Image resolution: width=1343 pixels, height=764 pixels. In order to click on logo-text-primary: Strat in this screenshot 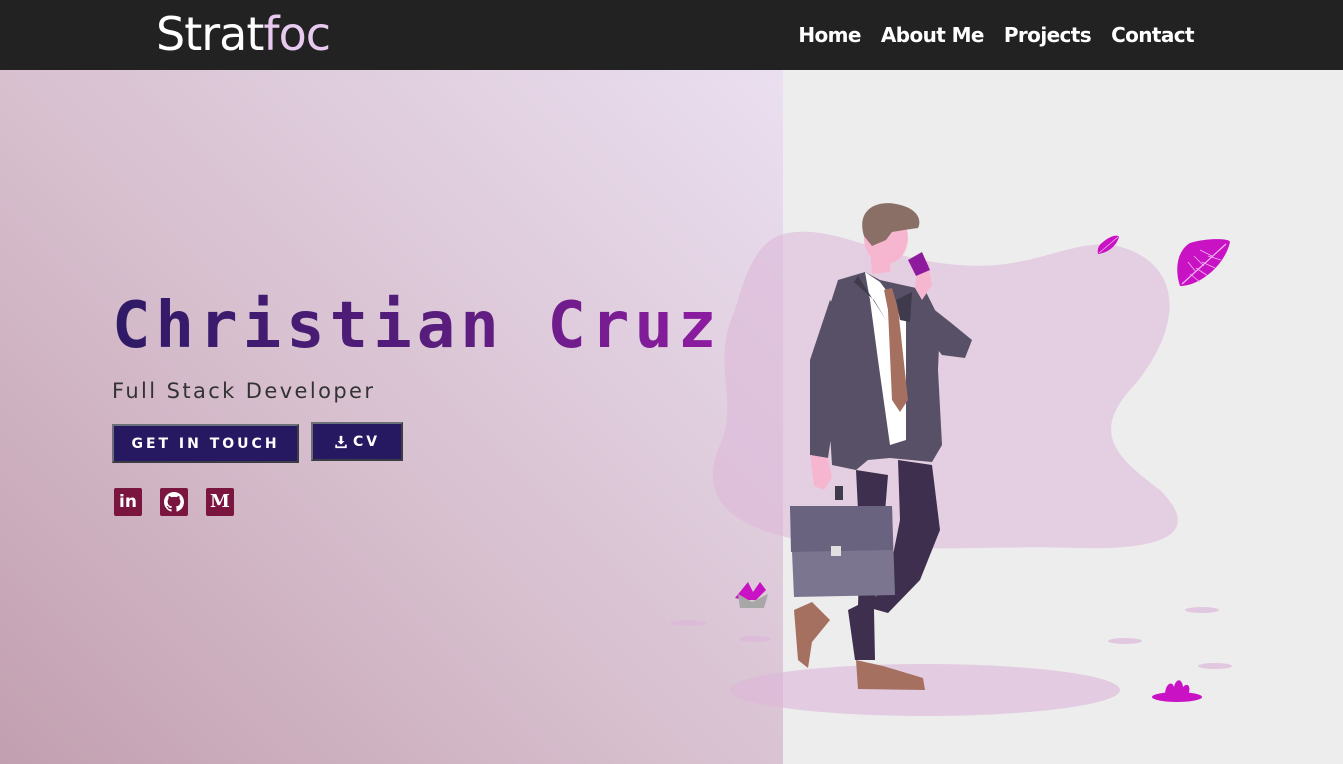, I will do `click(210, 34)`.